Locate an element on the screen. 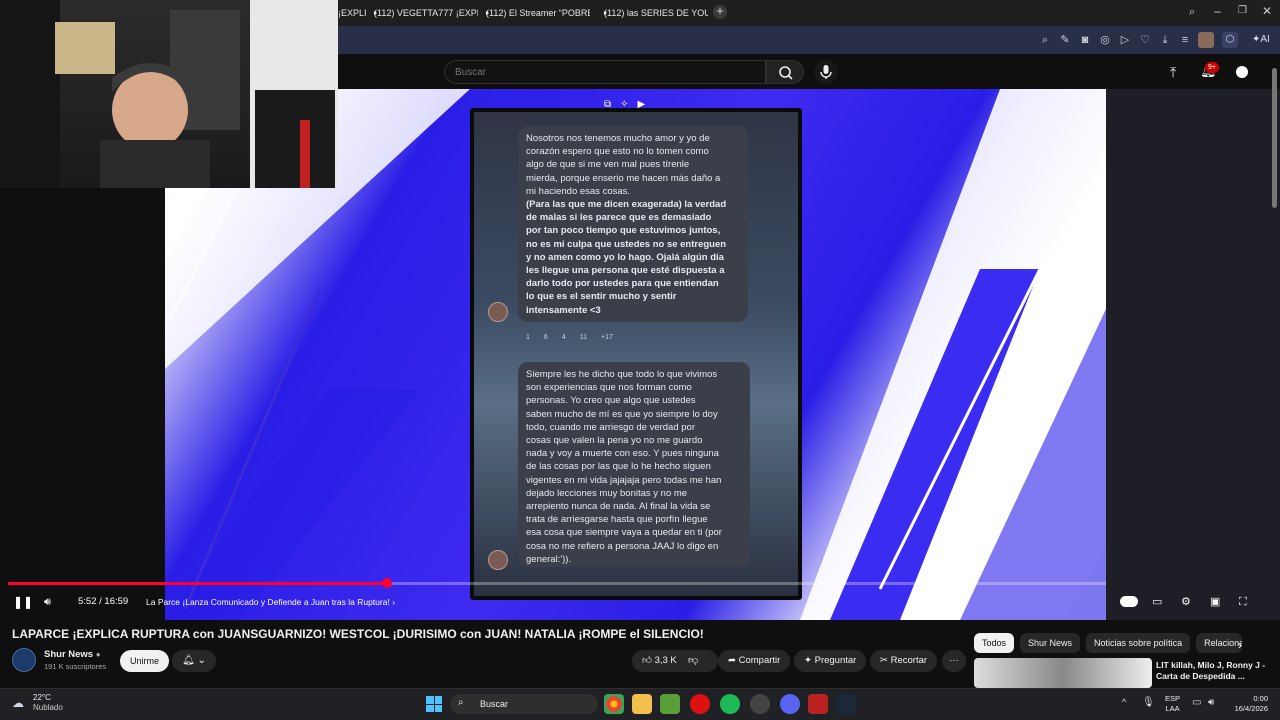 This screenshot has height=720, width=1280. windows-start-icon is located at coordinates (434, 704).